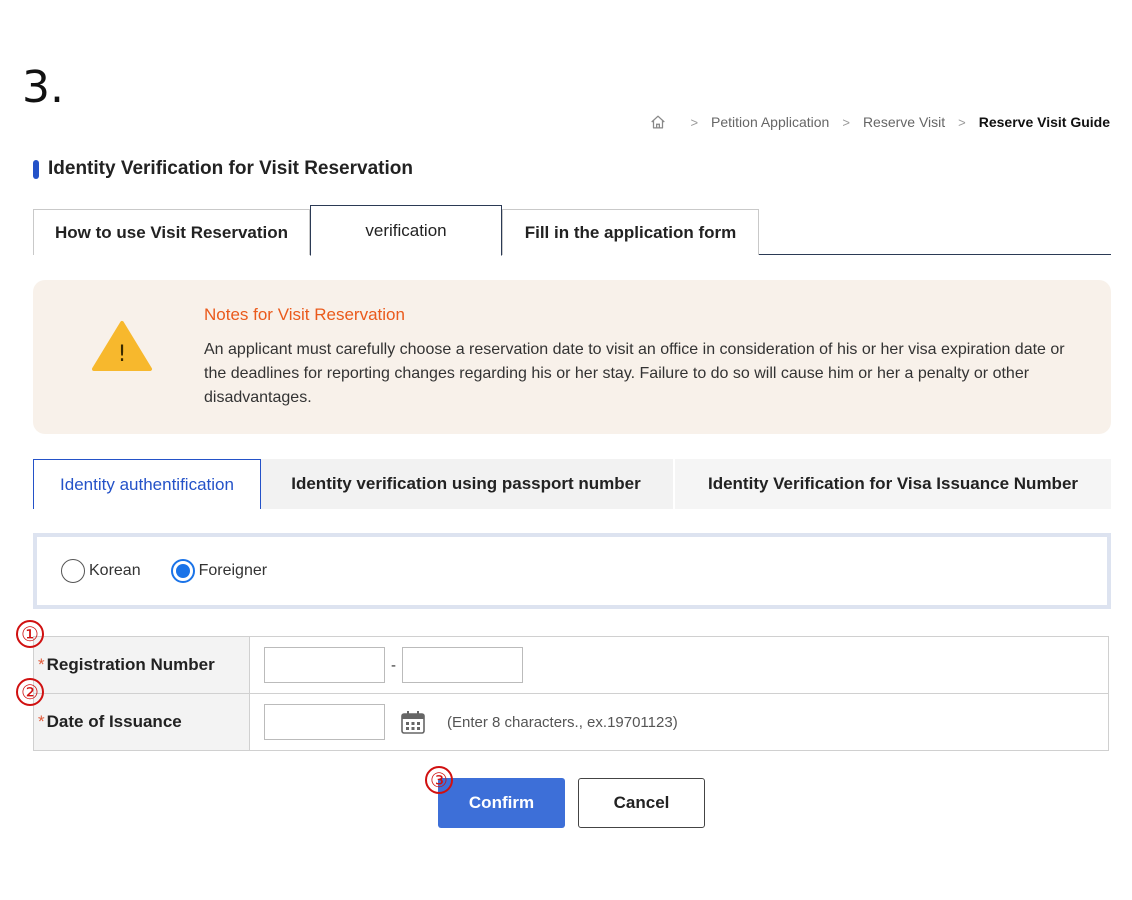 The image size is (1132, 900). What do you see at coordinates (182, 571) in the screenshot?
I see `radio-foreigner-circle` at bounding box center [182, 571].